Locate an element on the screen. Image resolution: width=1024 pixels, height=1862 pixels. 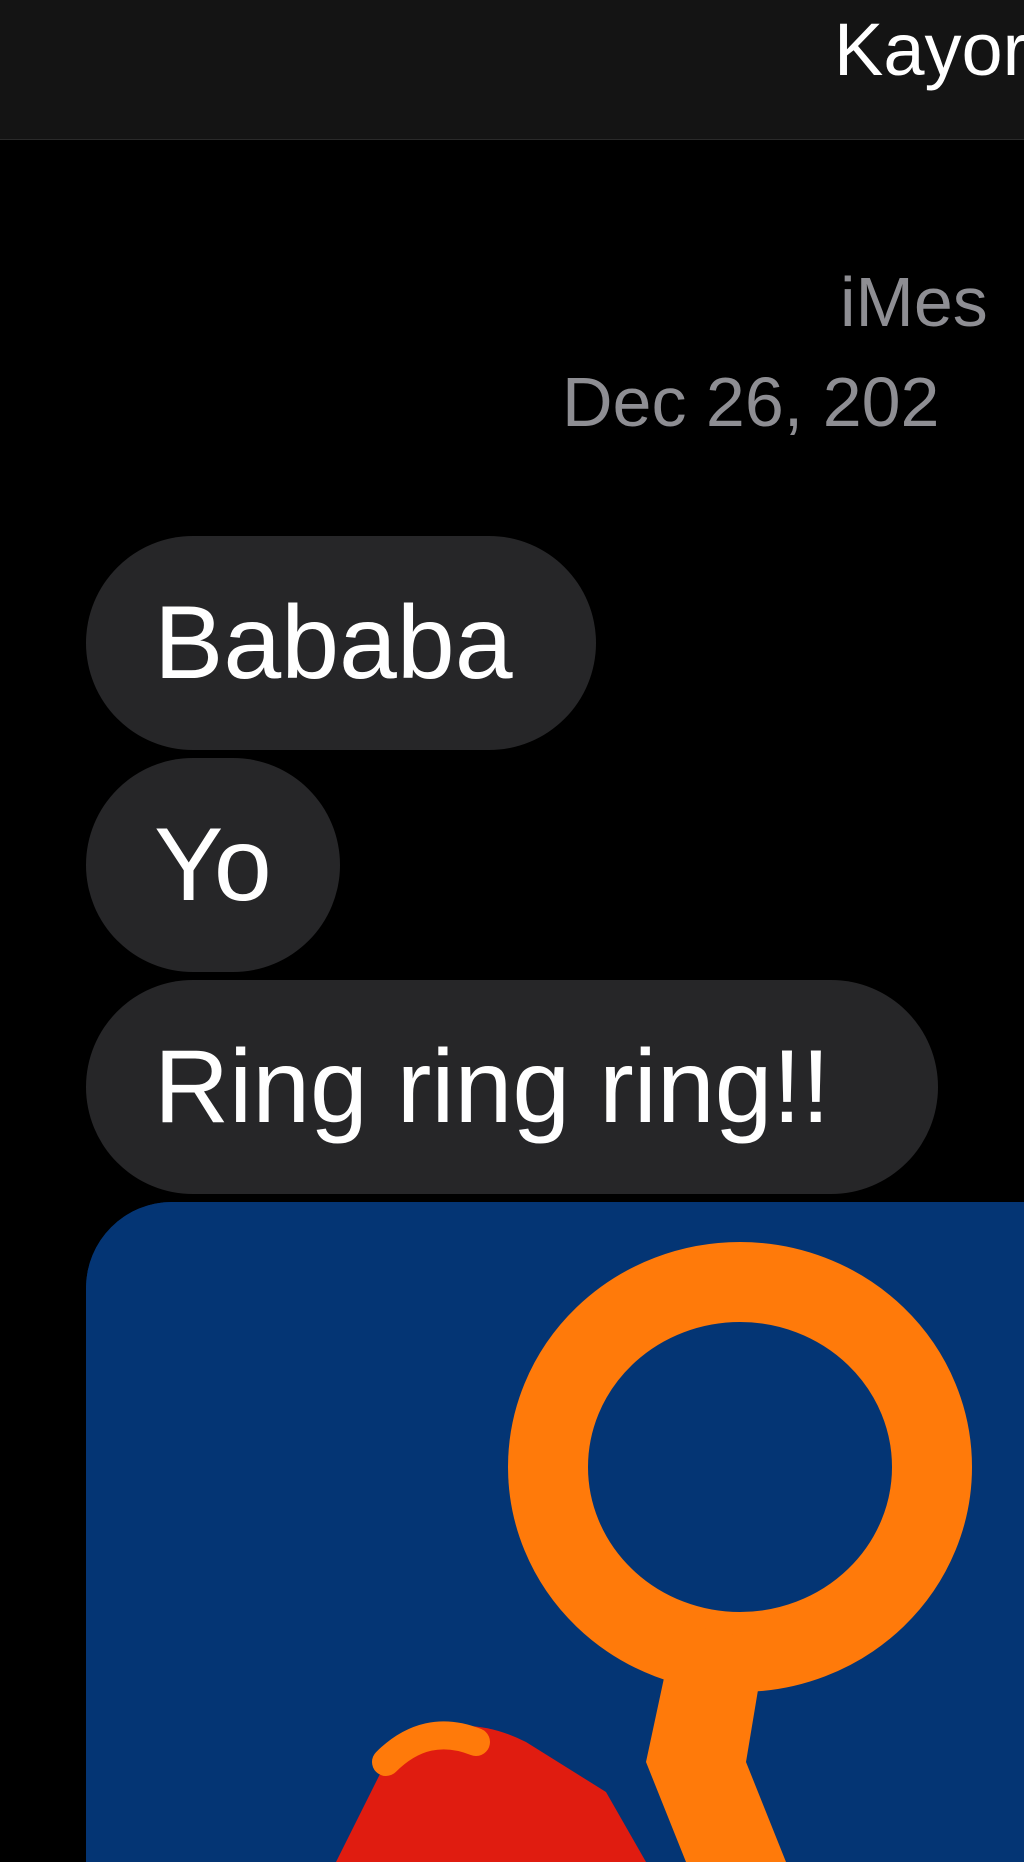
incoming-message-bubble: Bababa is located at coordinates (341, 643).